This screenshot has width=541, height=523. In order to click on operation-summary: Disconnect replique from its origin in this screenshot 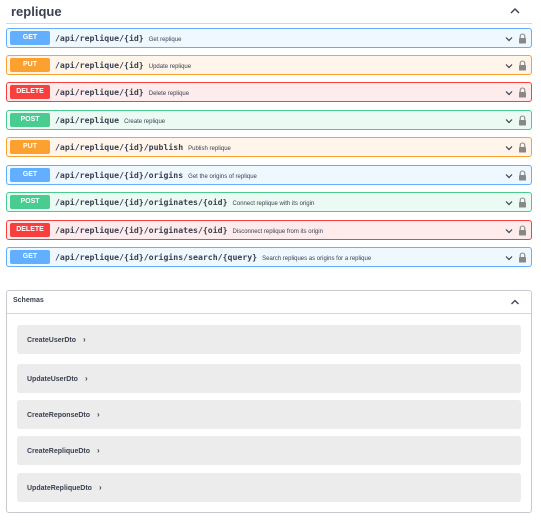, I will do `click(277, 232)`.